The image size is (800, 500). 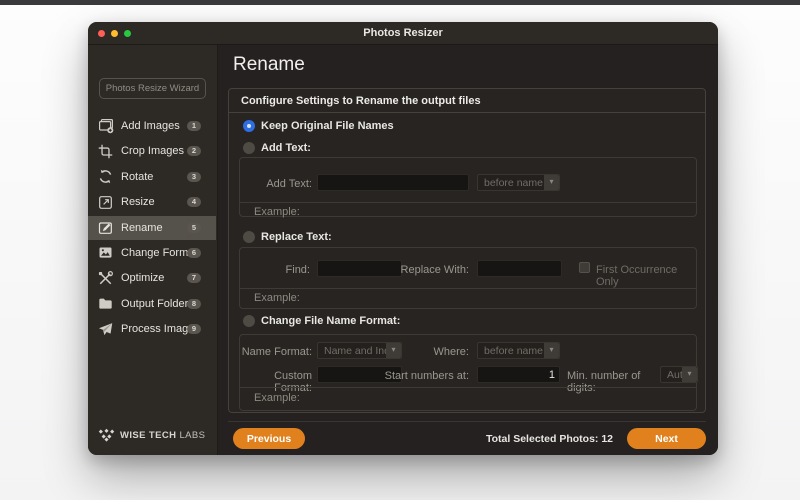 What do you see at coordinates (137, 176) in the screenshot?
I see `sidebar-item-label: Rotate` at bounding box center [137, 176].